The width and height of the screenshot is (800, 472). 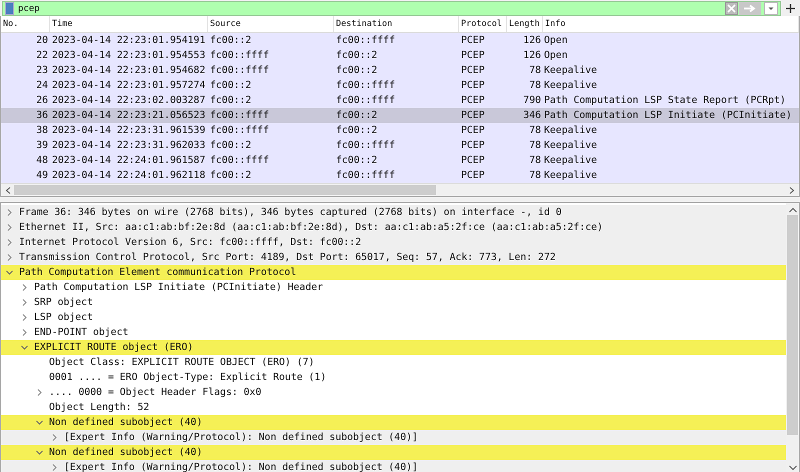 I want to click on table-cell-text: 2023-04-14 22:23:01.957274, so click(x=128, y=85).